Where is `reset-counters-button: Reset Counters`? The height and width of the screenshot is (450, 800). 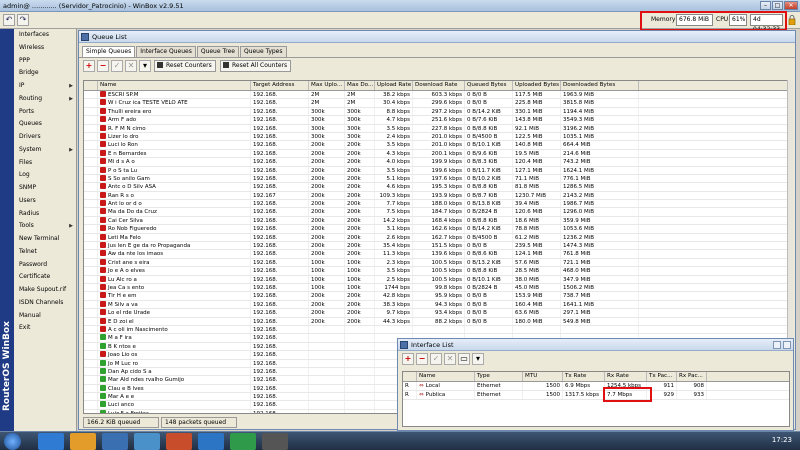
reset-counters-button: Reset Counters is located at coordinates (185, 66).